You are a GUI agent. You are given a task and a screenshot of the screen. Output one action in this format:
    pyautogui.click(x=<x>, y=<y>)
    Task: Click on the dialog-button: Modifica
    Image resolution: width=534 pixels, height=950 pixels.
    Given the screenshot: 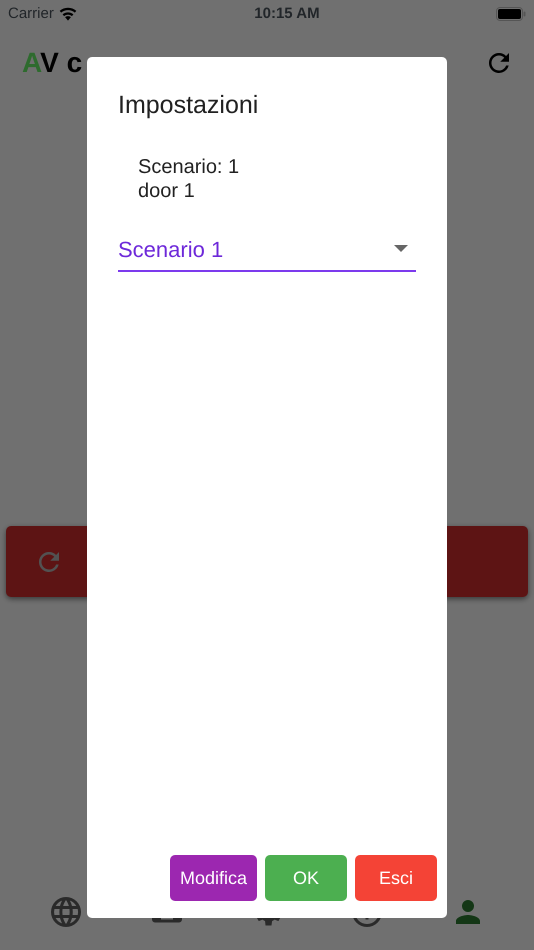 What is the action you would take?
    pyautogui.click(x=213, y=878)
    